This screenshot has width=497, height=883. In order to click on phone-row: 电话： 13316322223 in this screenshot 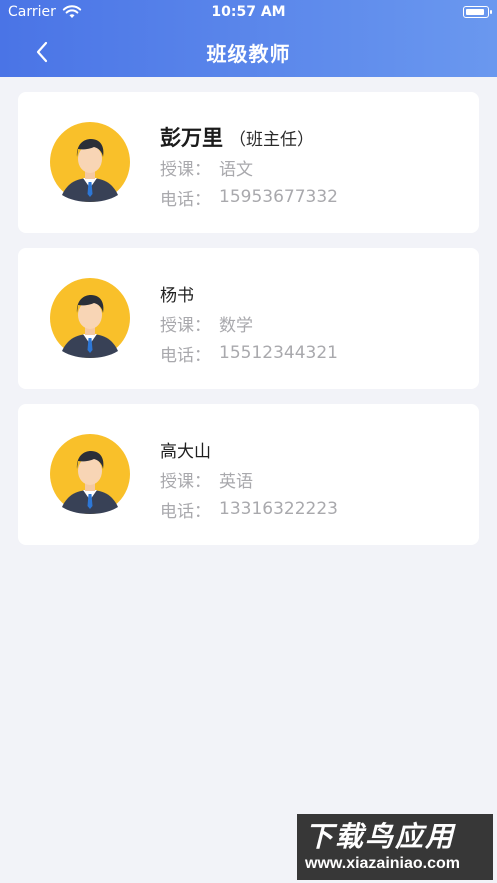, I will do `click(310, 509)`.